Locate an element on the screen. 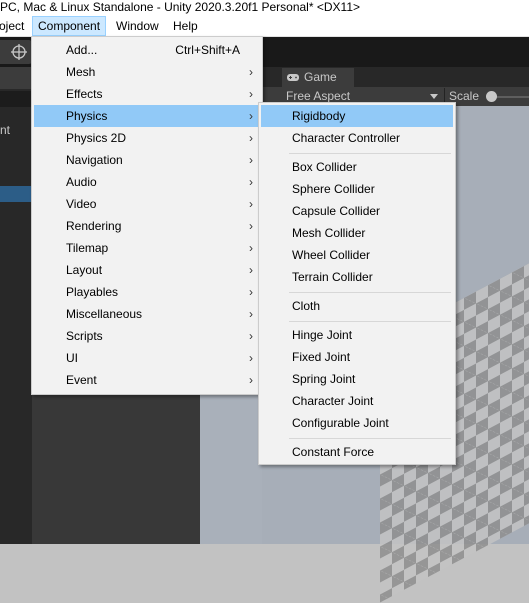 The image size is (529, 603). menu-item-miscellaneous: Miscellaneous › is located at coordinates (147, 314).